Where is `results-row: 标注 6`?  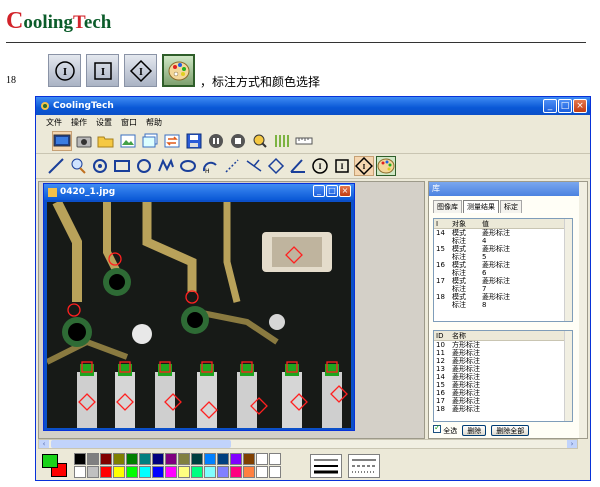 results-row: 标注 6 is located at coordinates (503, 273).